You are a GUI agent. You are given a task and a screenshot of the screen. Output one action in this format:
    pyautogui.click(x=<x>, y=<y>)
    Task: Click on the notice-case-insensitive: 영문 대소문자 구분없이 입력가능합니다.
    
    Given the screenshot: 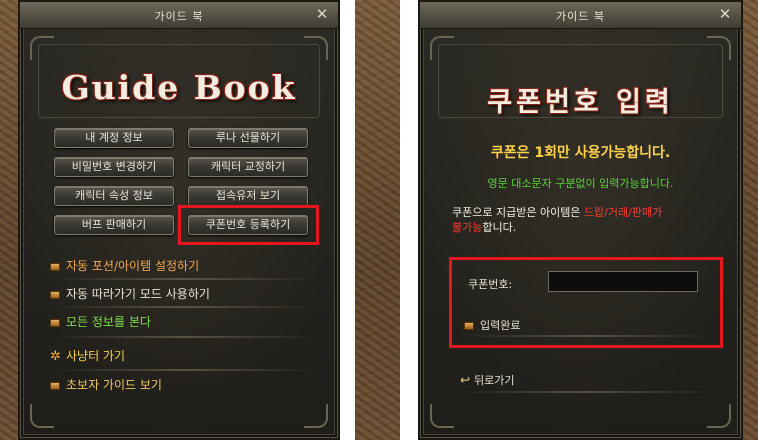 What is the action you would take?
    pyautogui.click(x=580, y=183)
    